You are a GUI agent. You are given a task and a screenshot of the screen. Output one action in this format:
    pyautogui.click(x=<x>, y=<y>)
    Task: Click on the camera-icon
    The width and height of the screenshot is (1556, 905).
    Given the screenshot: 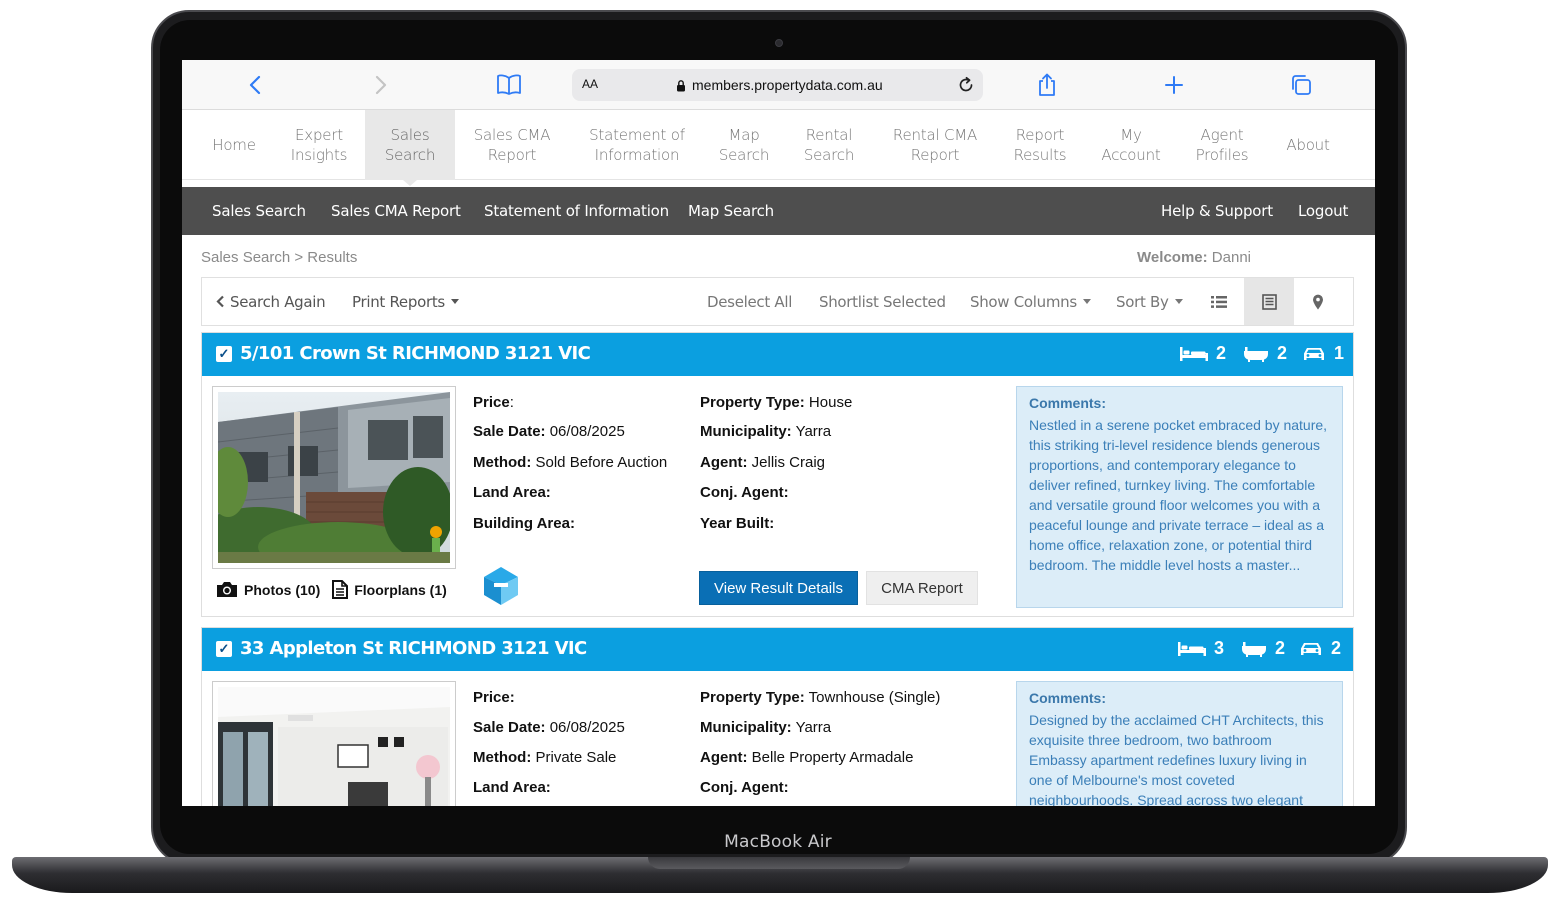 What is the action you would take?
    pyautogui.click(x=227, y=589)
    